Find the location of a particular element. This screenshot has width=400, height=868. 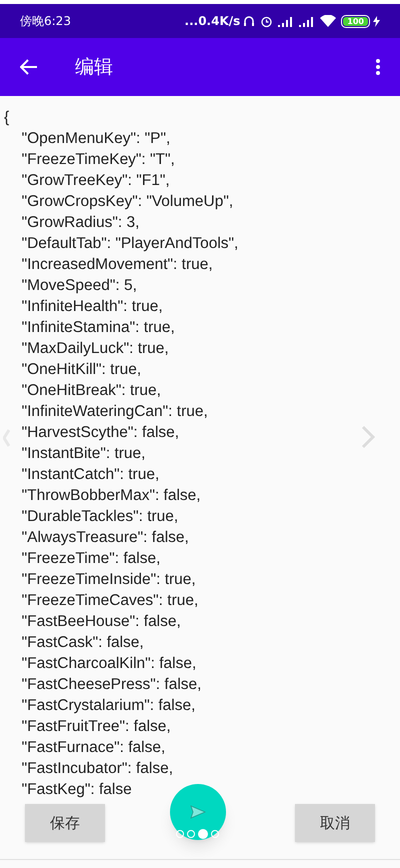

text-line: "DurableTackles": true, is located at coordinates (99, 517).